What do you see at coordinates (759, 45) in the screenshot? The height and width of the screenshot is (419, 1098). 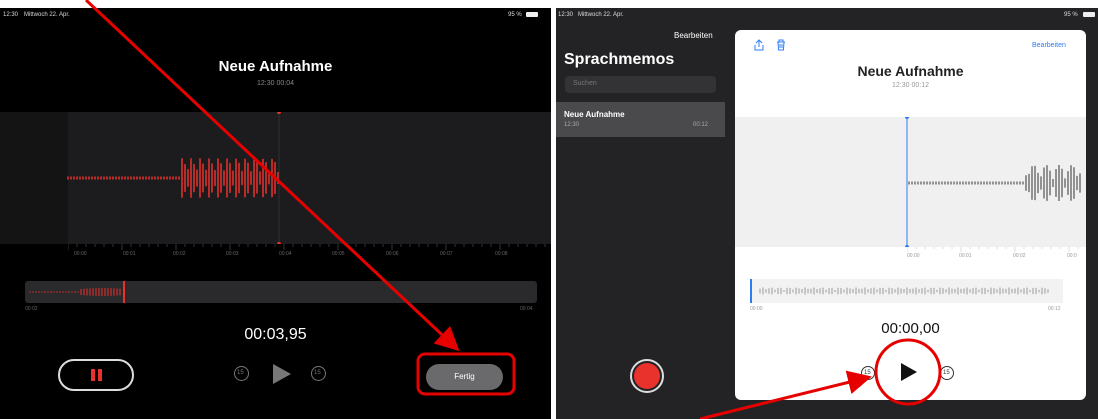 I see `share-icon` at bounding box center [759, 45].